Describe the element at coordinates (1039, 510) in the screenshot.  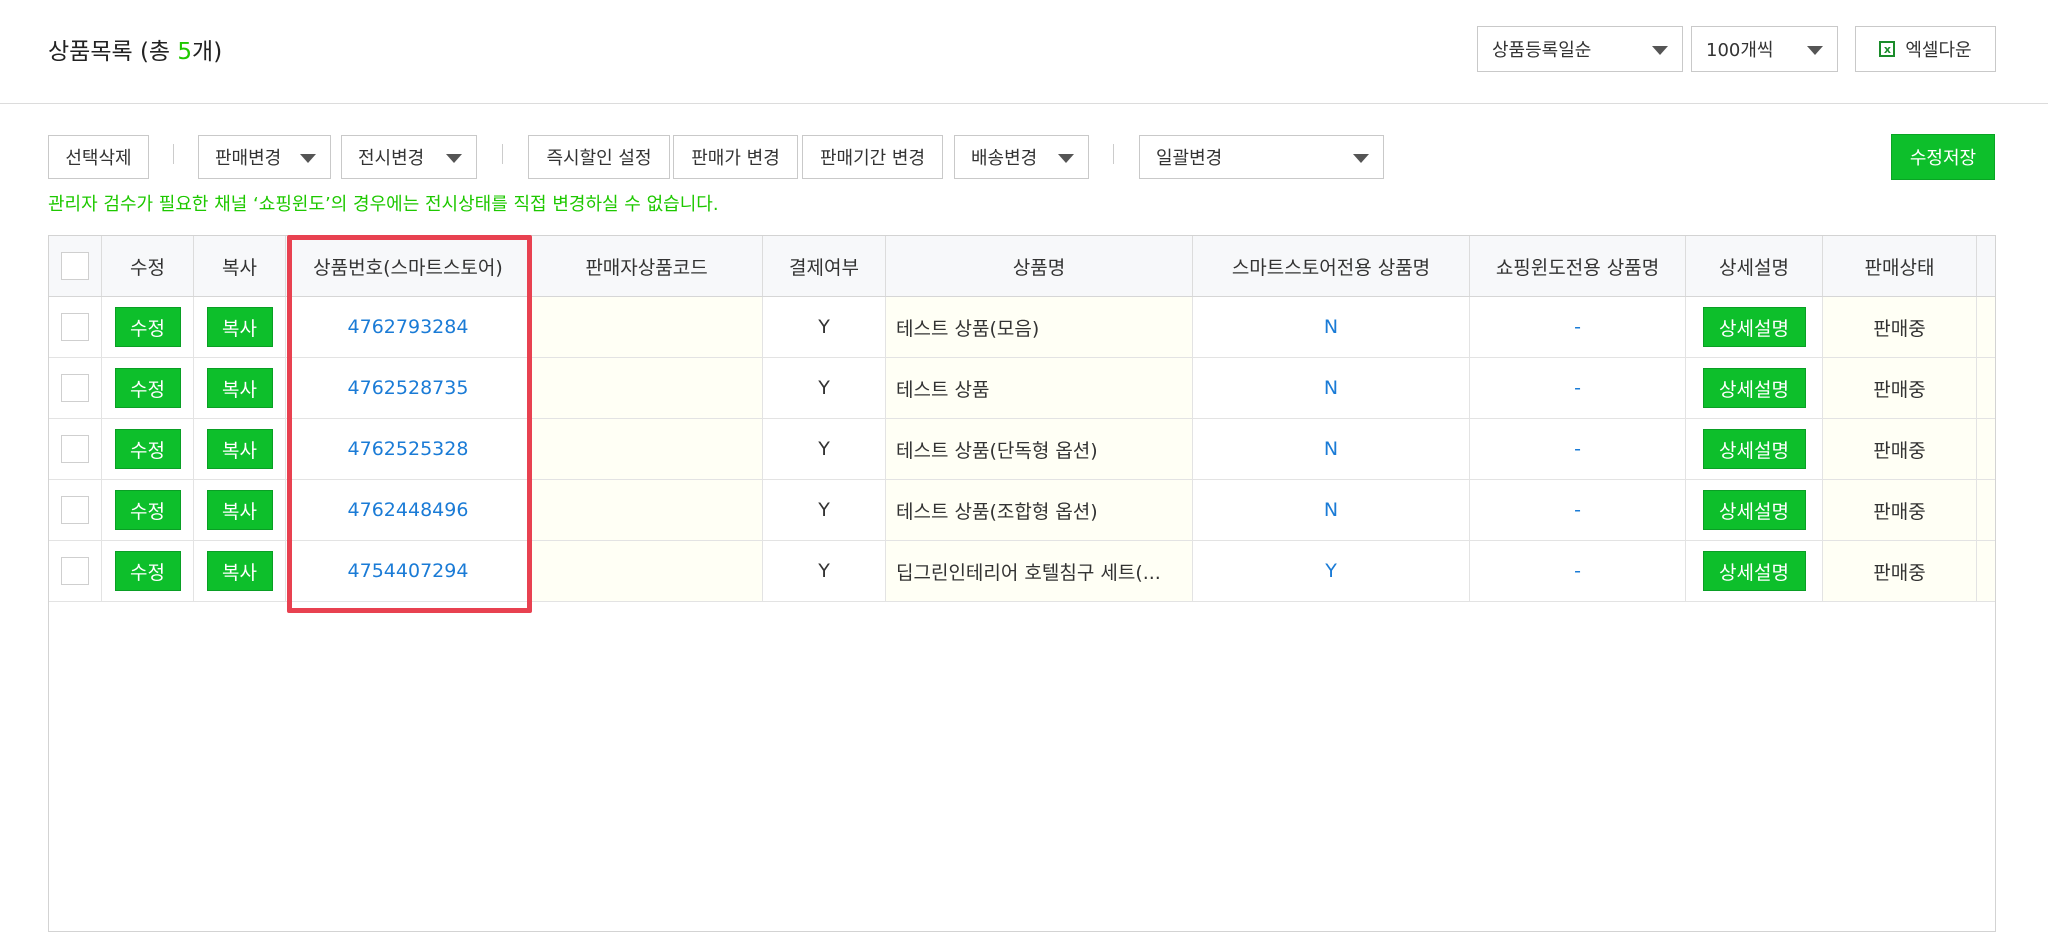
I see `product-name-cell: 테스트 상품(조합형 옵션)` at that location.